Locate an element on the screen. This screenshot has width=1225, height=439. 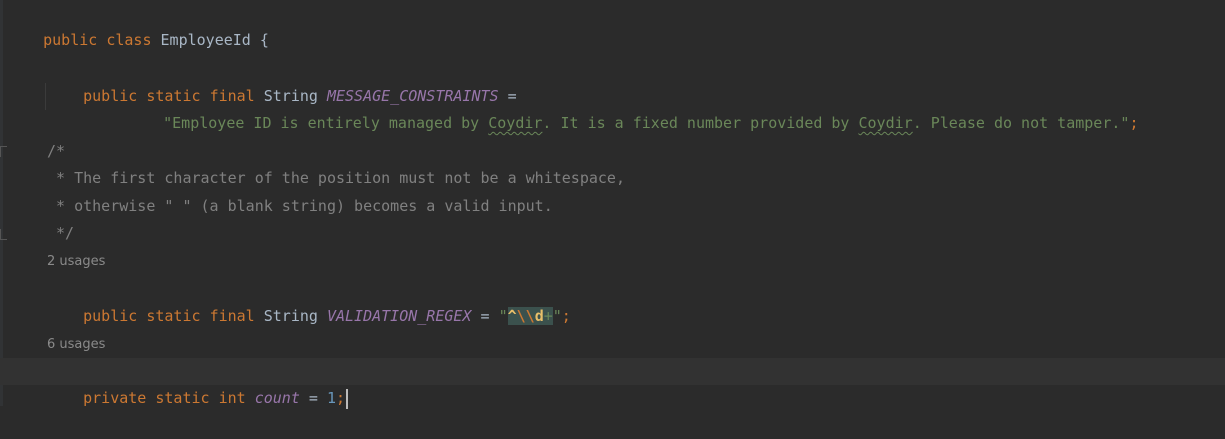
keyword: class is located at coordinates (129, 40).